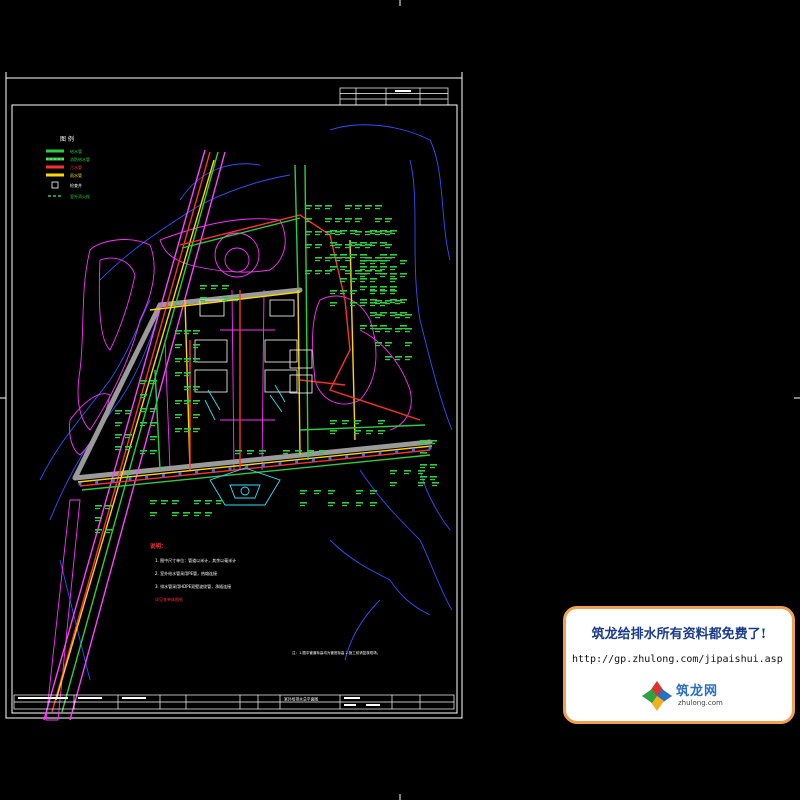 The width and height of the screenshot is (800, 800). What do you see at coordinates (69, 196) in the screenshot?
I see `legend-item-hydrant: 室外消火栓` at bounding box center [69, 196].